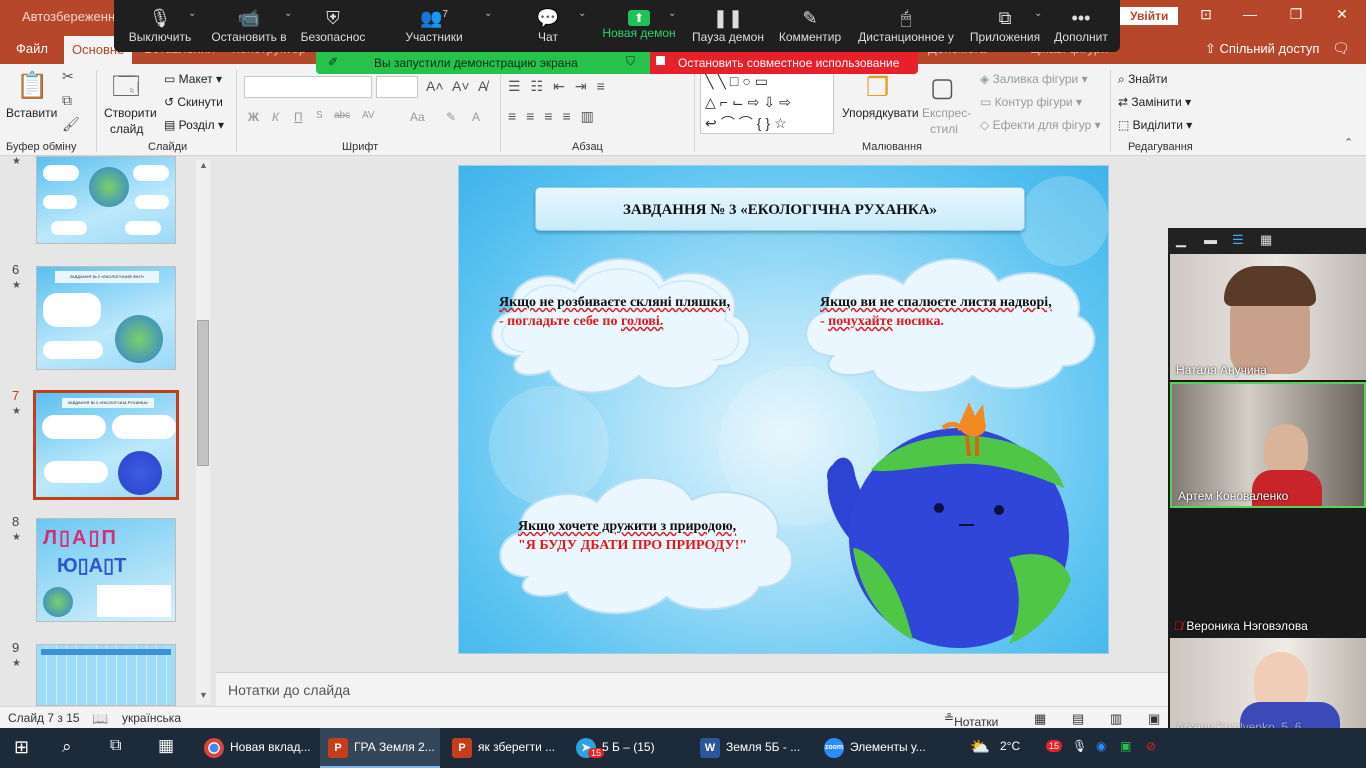  I want to click on calculator-icon: ▦, so click(166, 746).